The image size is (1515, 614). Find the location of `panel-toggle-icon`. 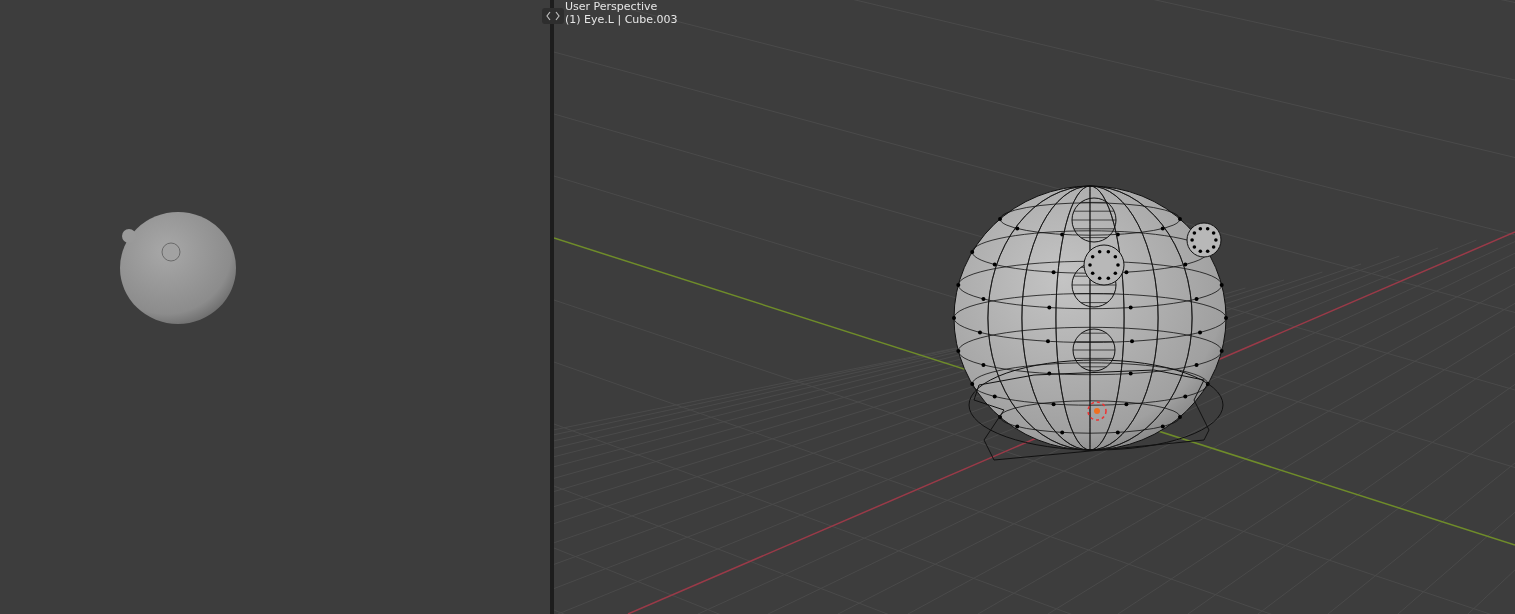

panel-toggle-icon is located at coordinates (553, 16).